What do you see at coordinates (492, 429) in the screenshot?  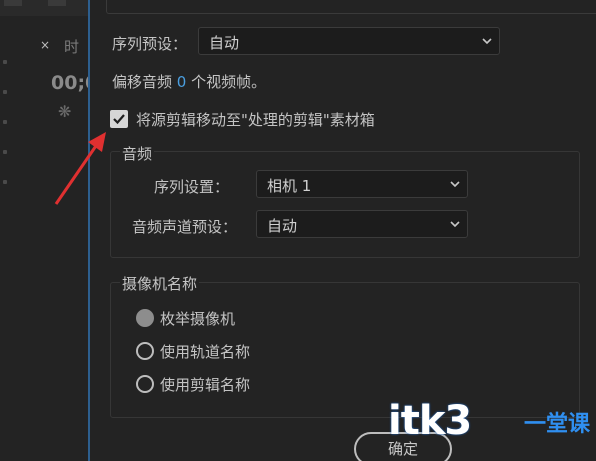 I see `watermark-logo: itk3 一堂课` at bounding box center [492, 429].